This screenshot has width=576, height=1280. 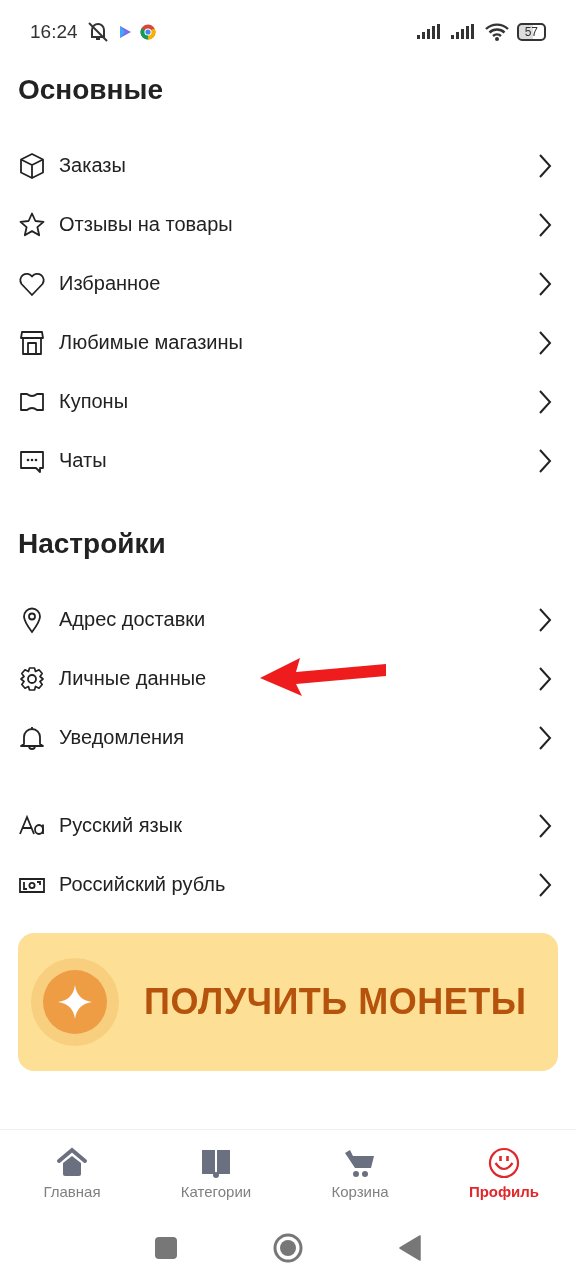 I want to click on menu-item: Русский язык, so click(x=288, y=825).